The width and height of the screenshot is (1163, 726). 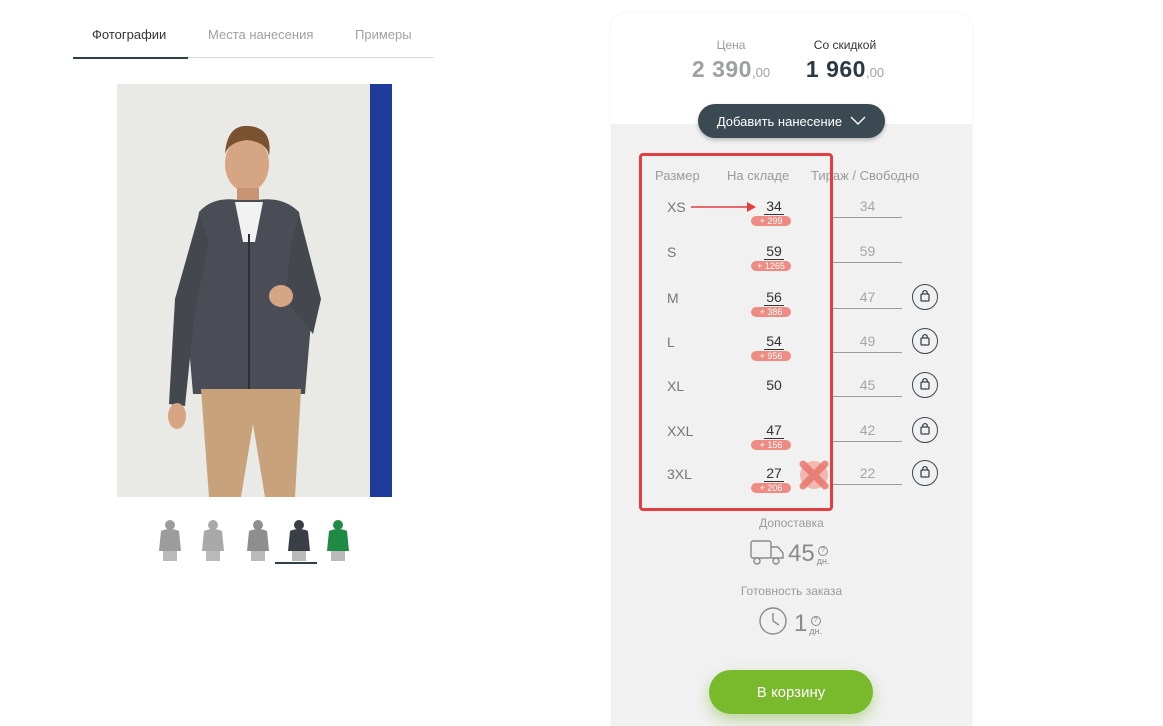 What do you see at coordinates (129, 34) in the screenshot?
I see `tab-photos: Фотографии` at bounding box center [129, 34].